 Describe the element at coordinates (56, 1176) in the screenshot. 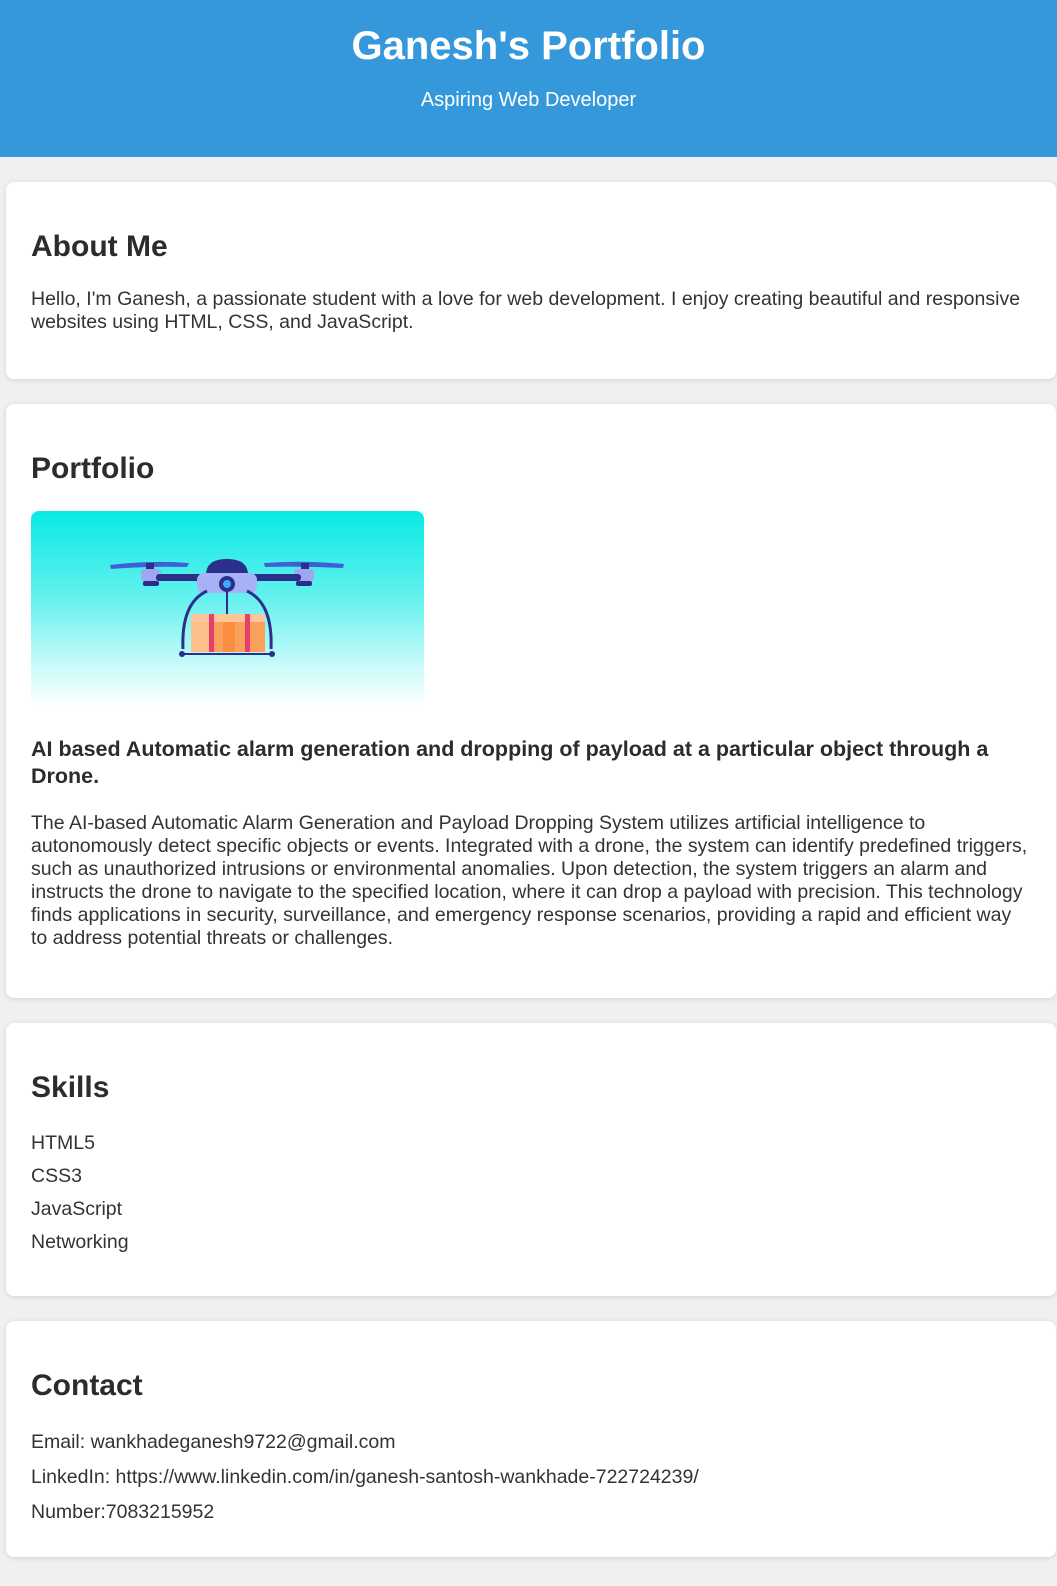

I see `skill-item: CSS3` at that location.